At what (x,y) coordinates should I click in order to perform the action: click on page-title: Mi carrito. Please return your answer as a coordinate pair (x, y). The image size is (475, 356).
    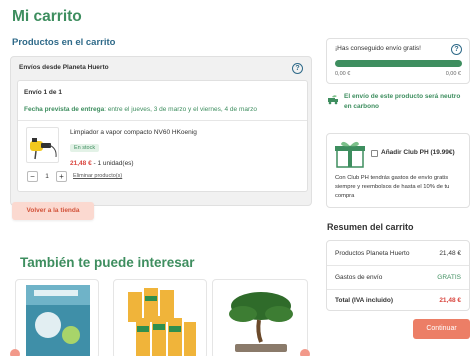
    Looking at the image, I should click on (47, 16).